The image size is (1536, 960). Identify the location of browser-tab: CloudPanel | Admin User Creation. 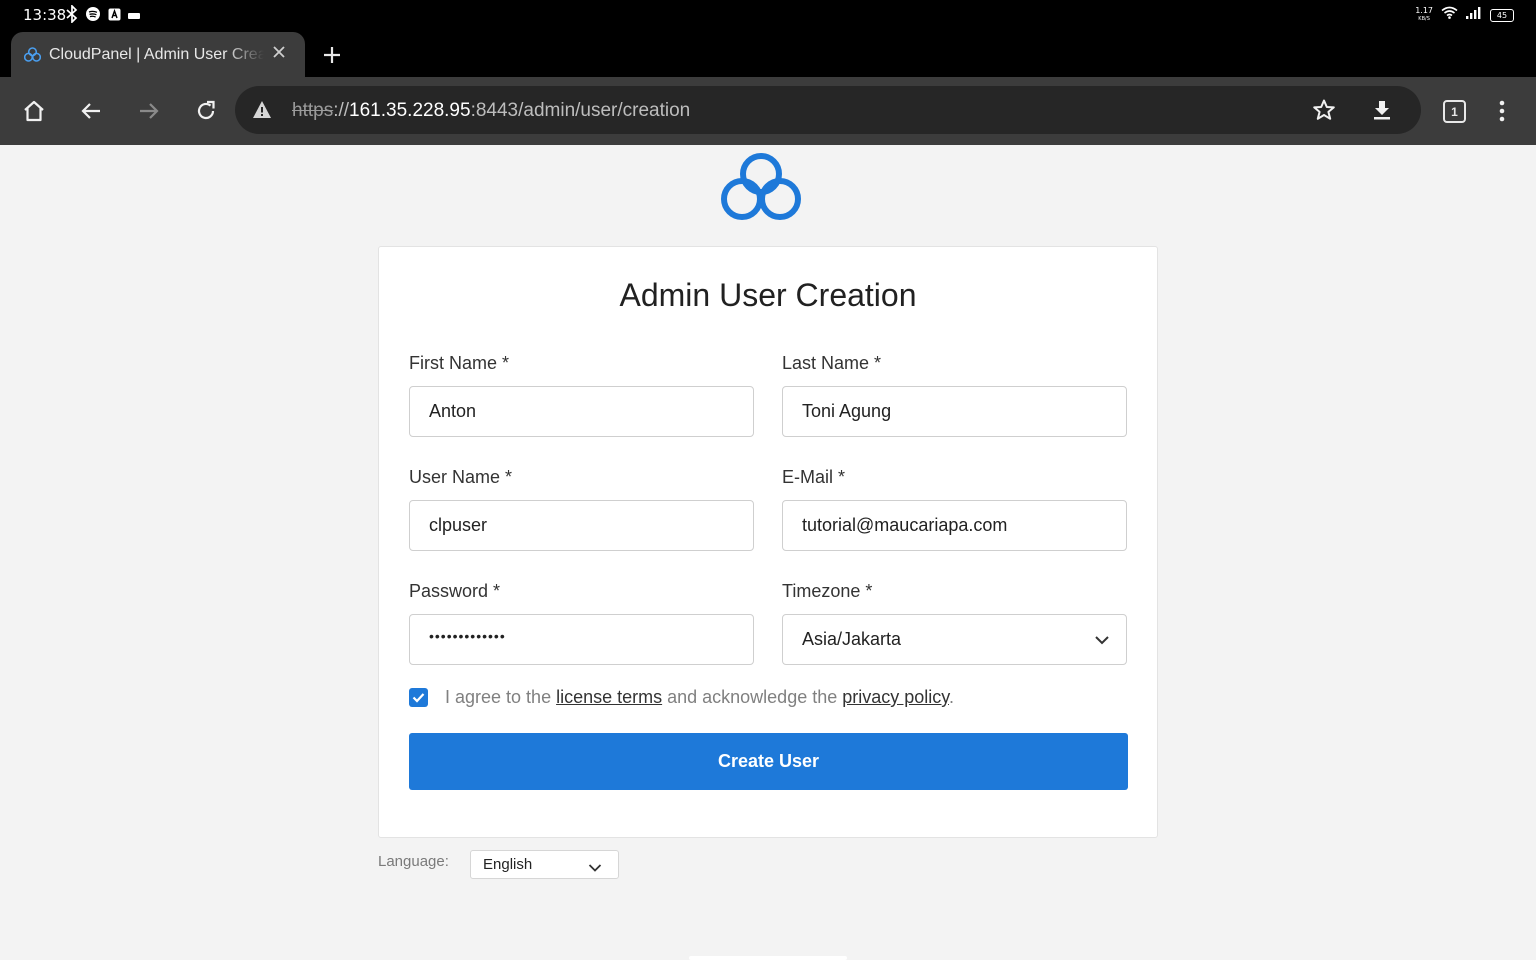
(158, 54).